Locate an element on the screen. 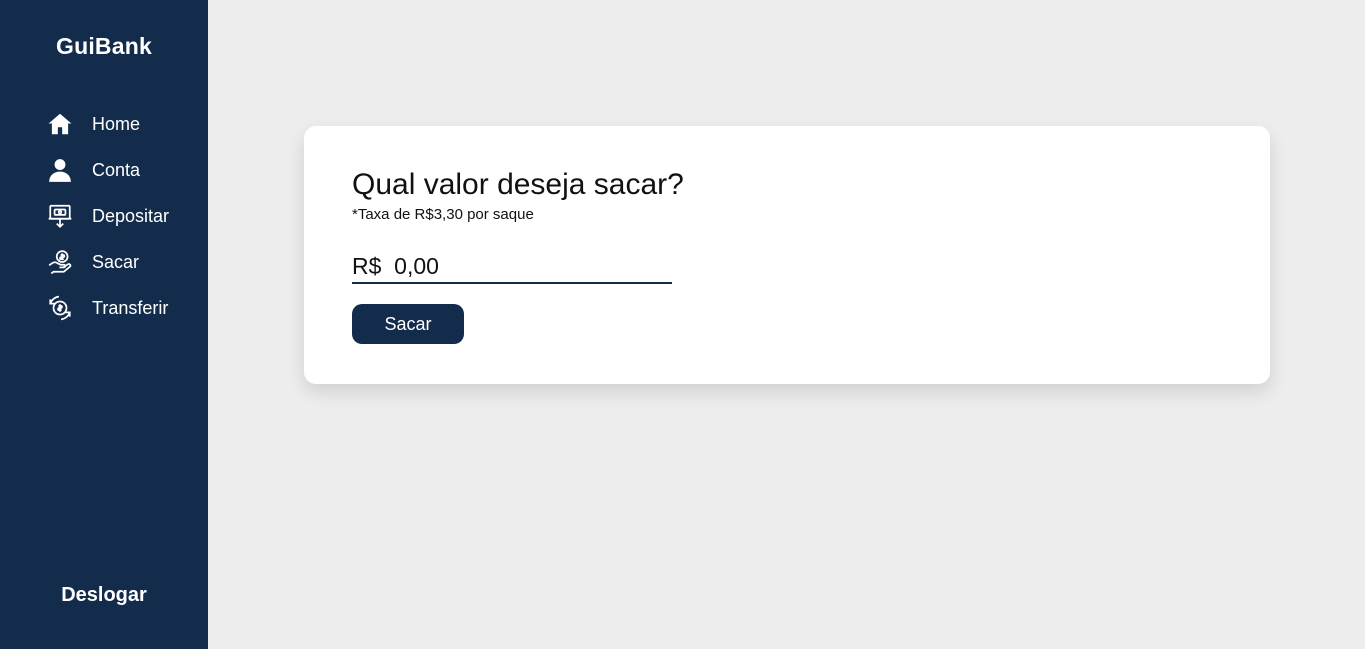  deposit-icon is located at coordinates (60, 216).